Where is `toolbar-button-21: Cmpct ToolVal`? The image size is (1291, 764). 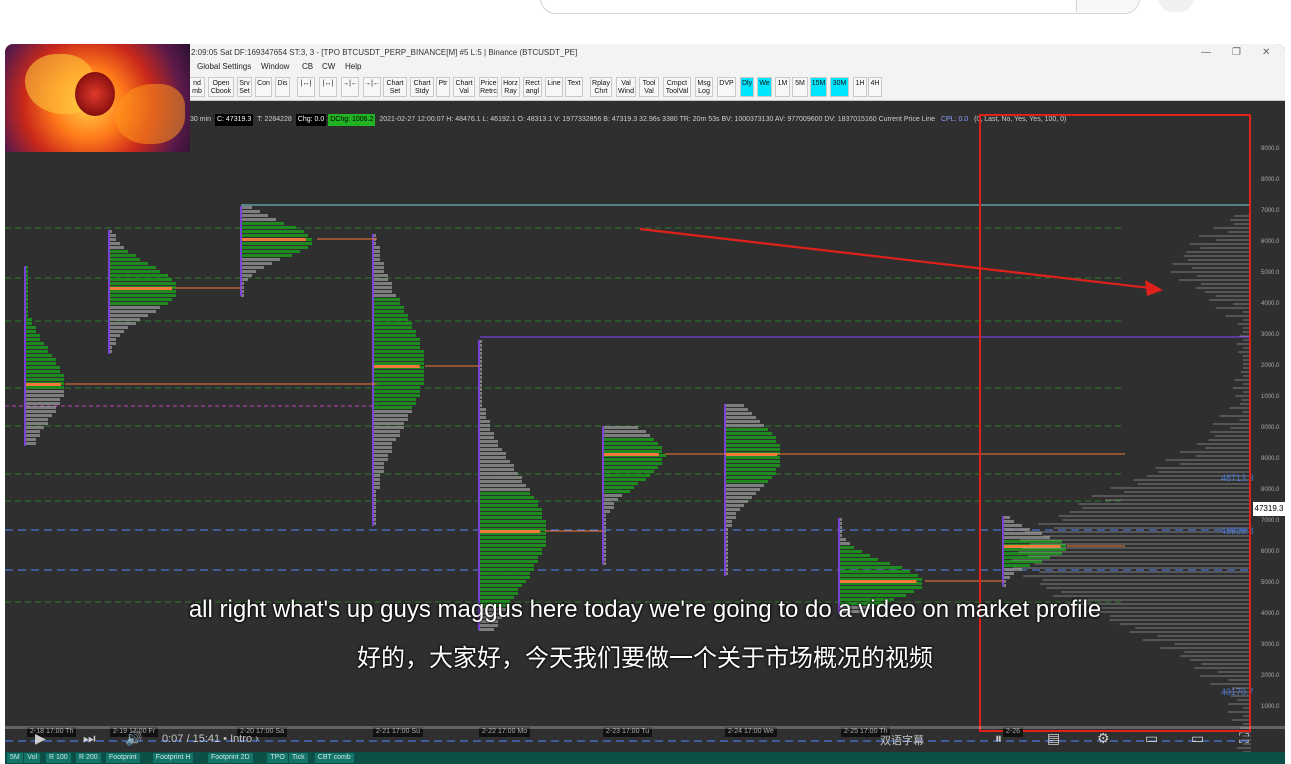
toolbar-button-21: Cmpct ToolVal is located at coordinates (677, 87).